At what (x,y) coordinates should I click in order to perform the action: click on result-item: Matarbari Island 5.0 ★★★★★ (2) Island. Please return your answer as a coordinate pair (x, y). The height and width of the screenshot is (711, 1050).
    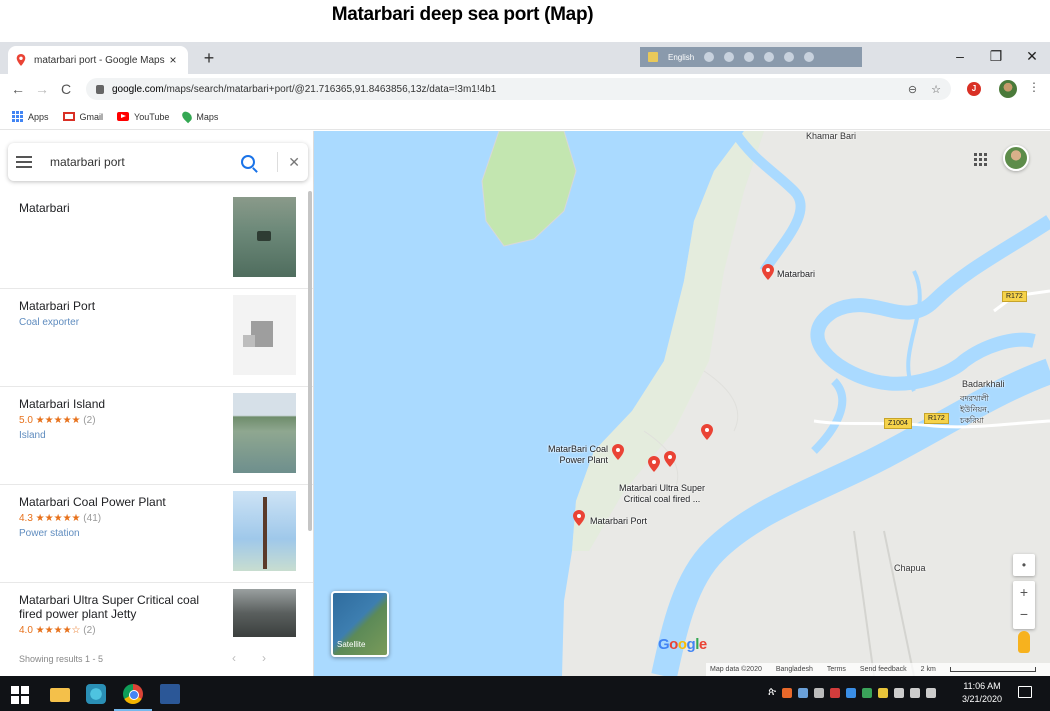
    Looking at the image, I should click on (156, 436).